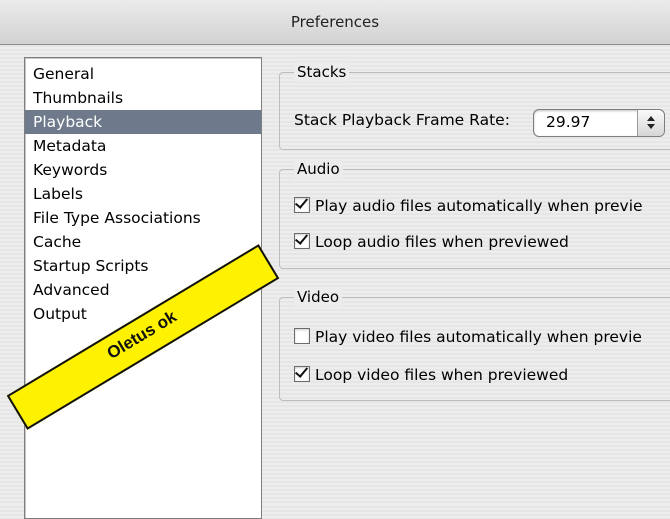 The width and height of the screenshot is (670, 519). What do you see at coordinates (302, 241) in the screenshot?
I see `loop-audio-checkbox` at bounding box center [302, 241].